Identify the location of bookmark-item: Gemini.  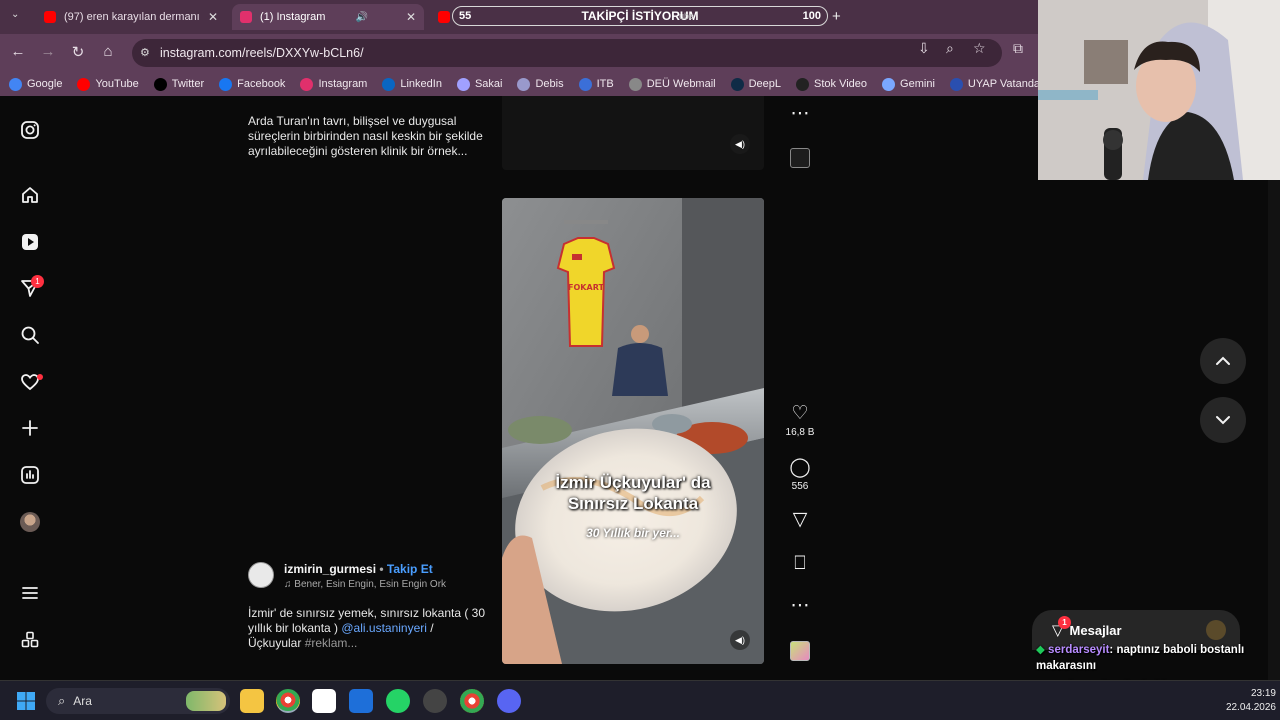
(908, 84).